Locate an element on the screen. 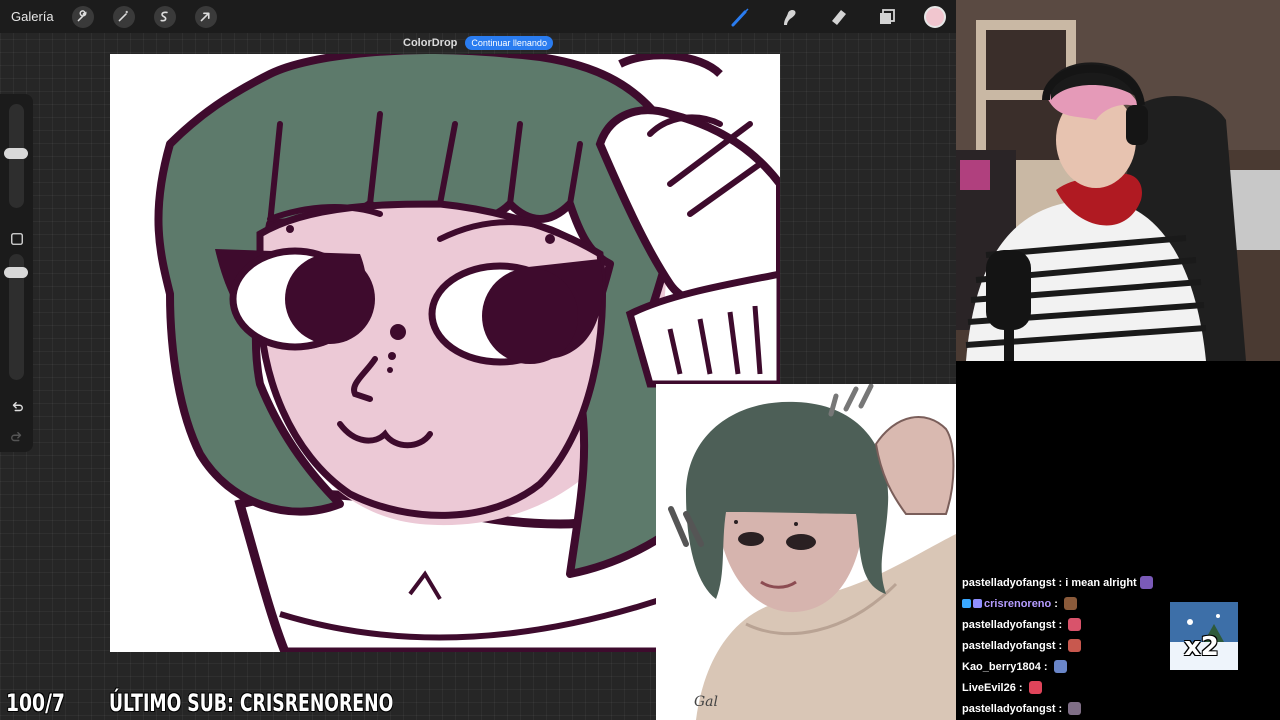  last-sub-label: ÚLTIMO SUB: CRISRENORENO is located at coordinates (251, 703).